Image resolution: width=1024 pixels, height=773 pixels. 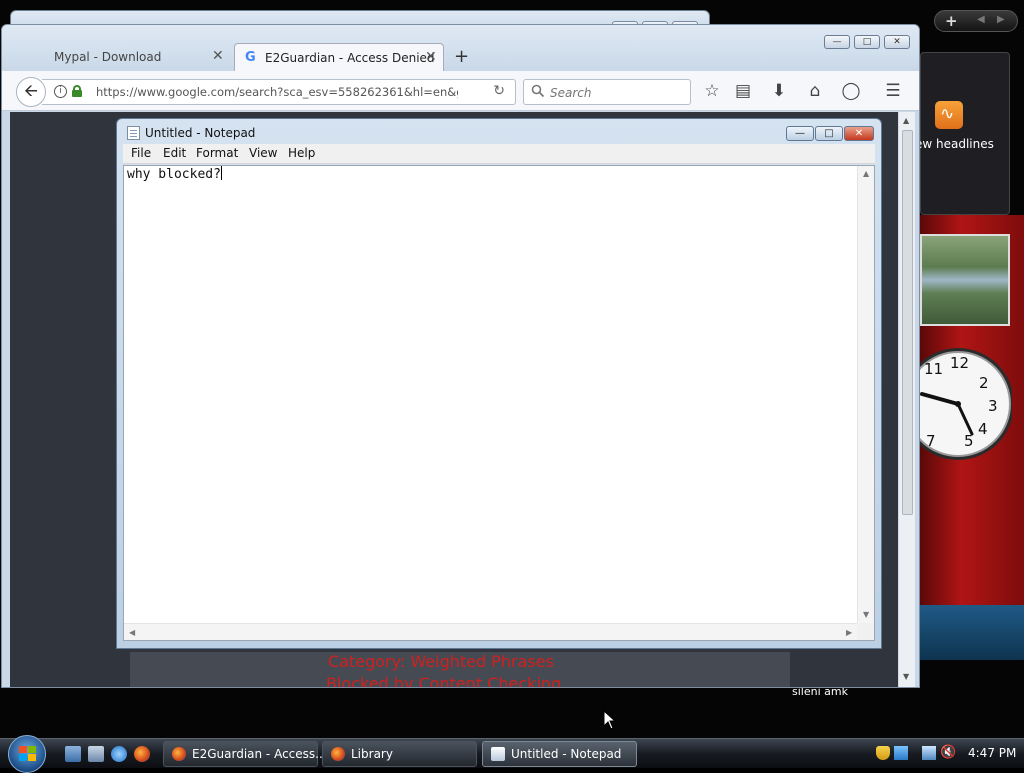 I want to click on menu-format: Format, so click(x=217, y=153).